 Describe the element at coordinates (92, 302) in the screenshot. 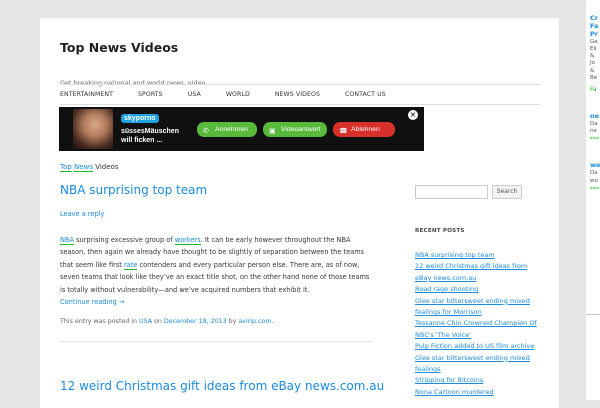

I see `continue-reading-link: Continue reading →` at that location.